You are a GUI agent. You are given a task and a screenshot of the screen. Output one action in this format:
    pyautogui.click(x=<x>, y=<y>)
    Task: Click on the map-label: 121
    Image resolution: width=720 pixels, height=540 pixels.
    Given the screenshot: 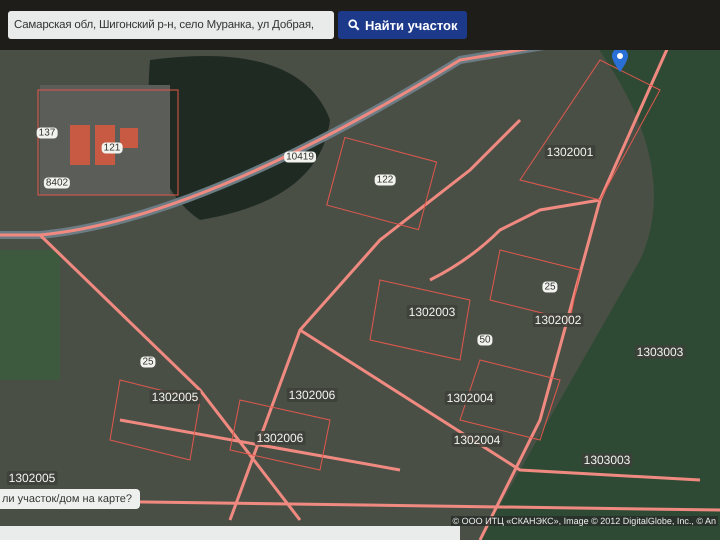 What is the action you would take?
    pyautogui.click(x=112, y=148)
    